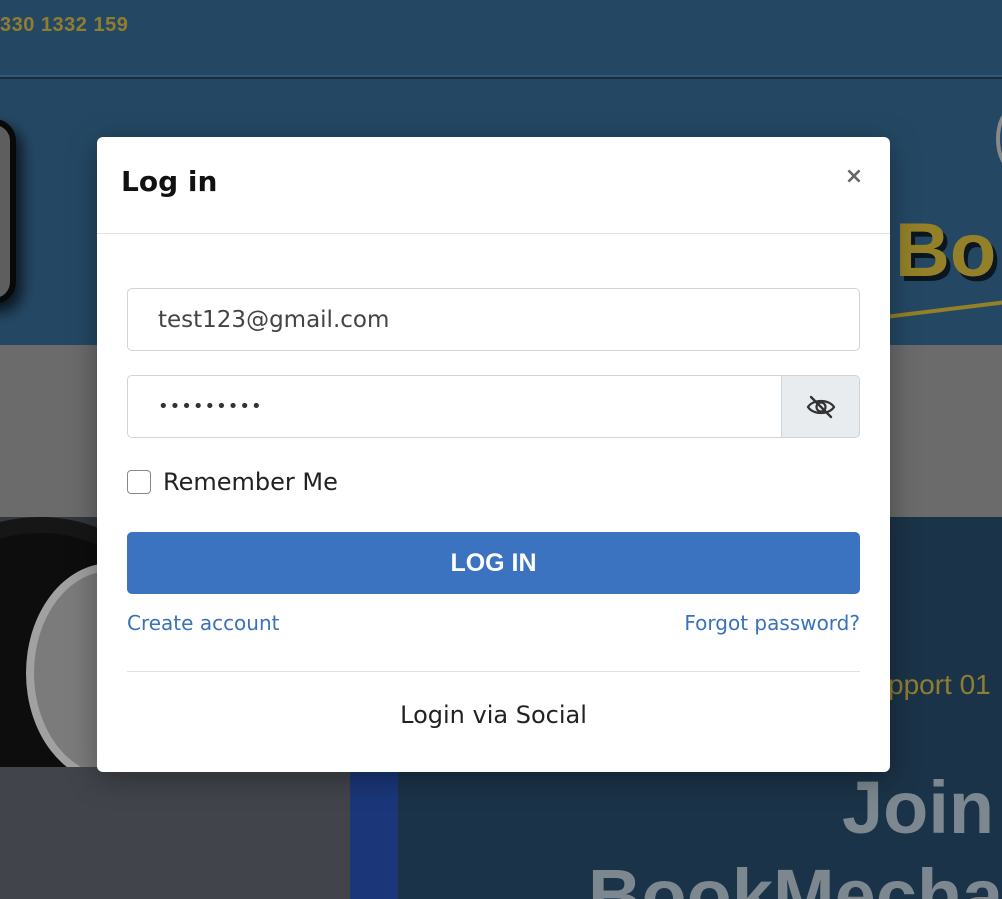 The image size is (1002, 899). I want to click on forgot-password-link: Forgot password?, so click(772, 623).